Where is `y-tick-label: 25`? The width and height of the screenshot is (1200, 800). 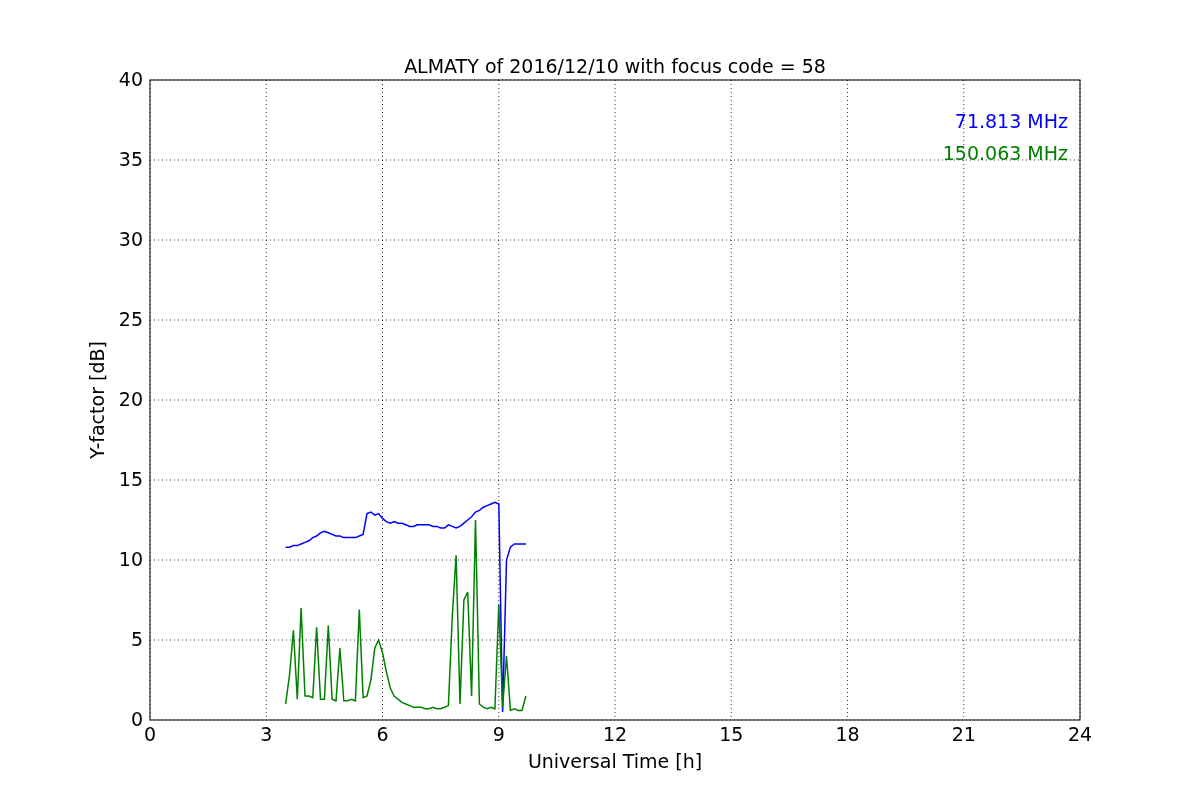
y-tick-label: 25 is located at coordinates (130, 319).